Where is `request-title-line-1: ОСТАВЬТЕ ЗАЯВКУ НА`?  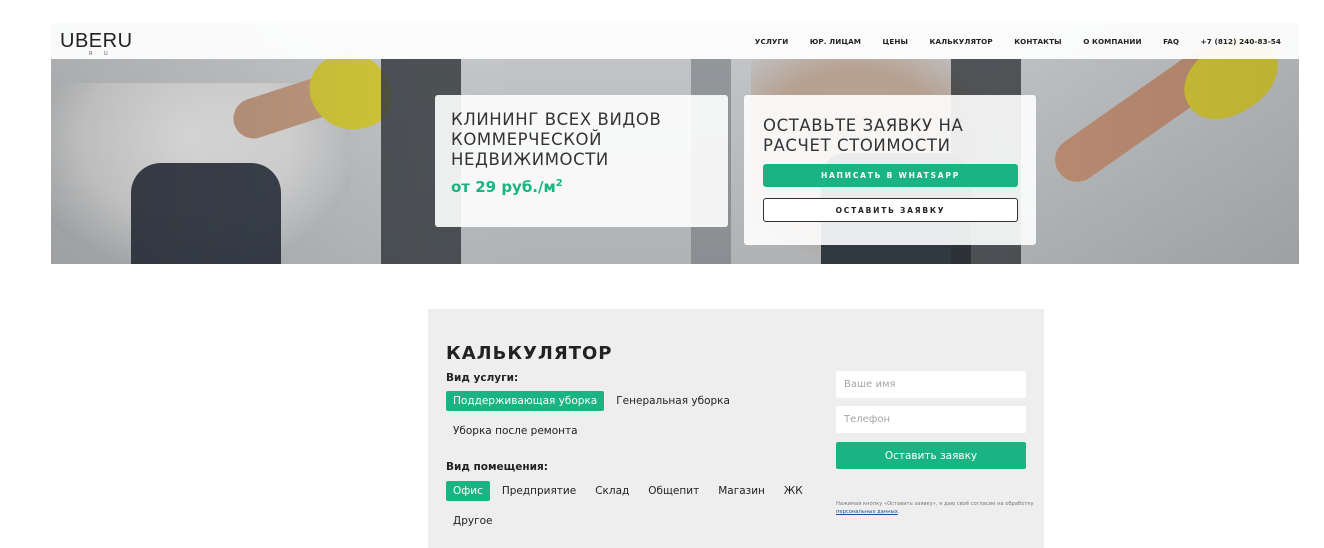 request-title-line-1: ОСТАВЬТЕ ЗАЯВКУ НА is located at coordinates (863, 125).